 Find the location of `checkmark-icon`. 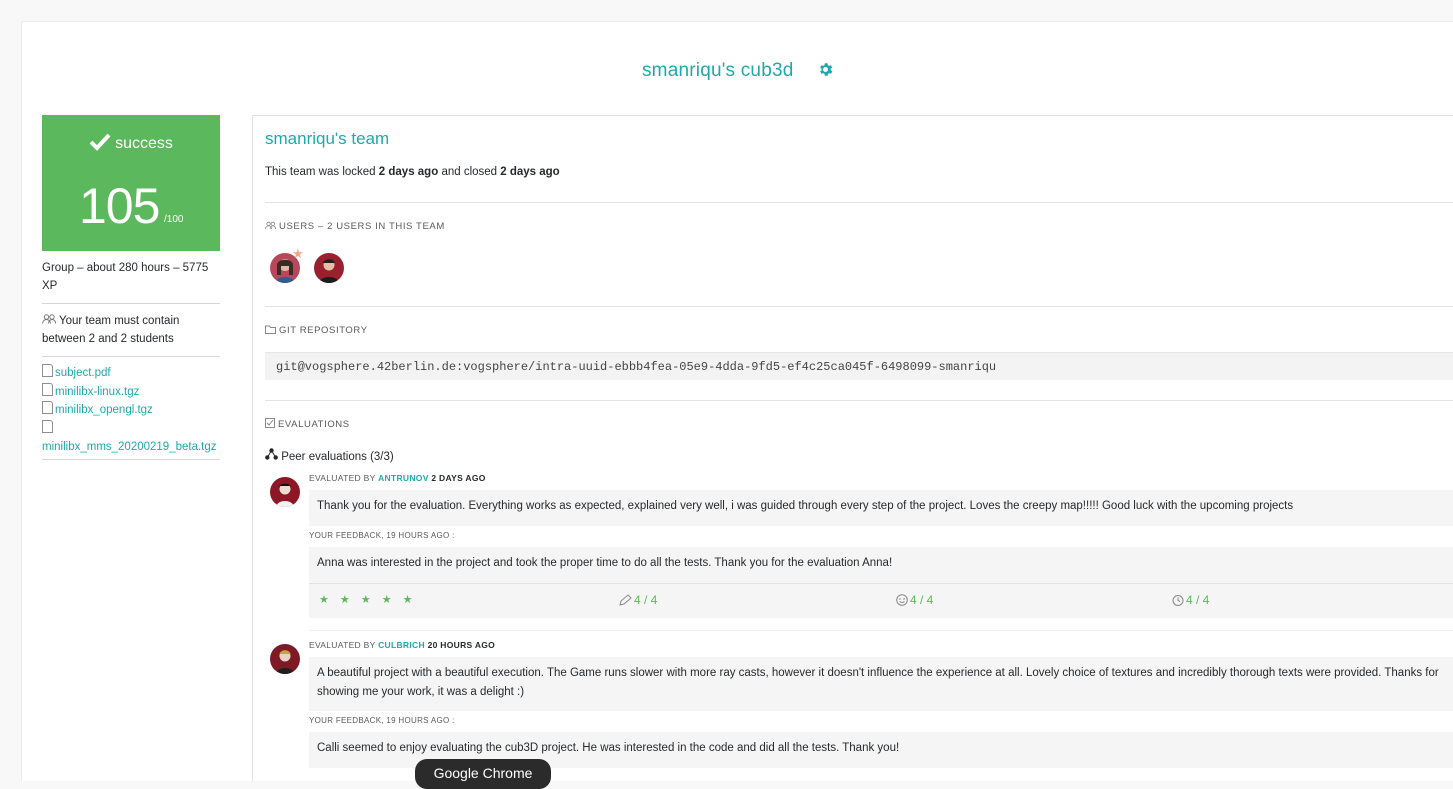

checkmark-icon is located at coordinates (100, 142).